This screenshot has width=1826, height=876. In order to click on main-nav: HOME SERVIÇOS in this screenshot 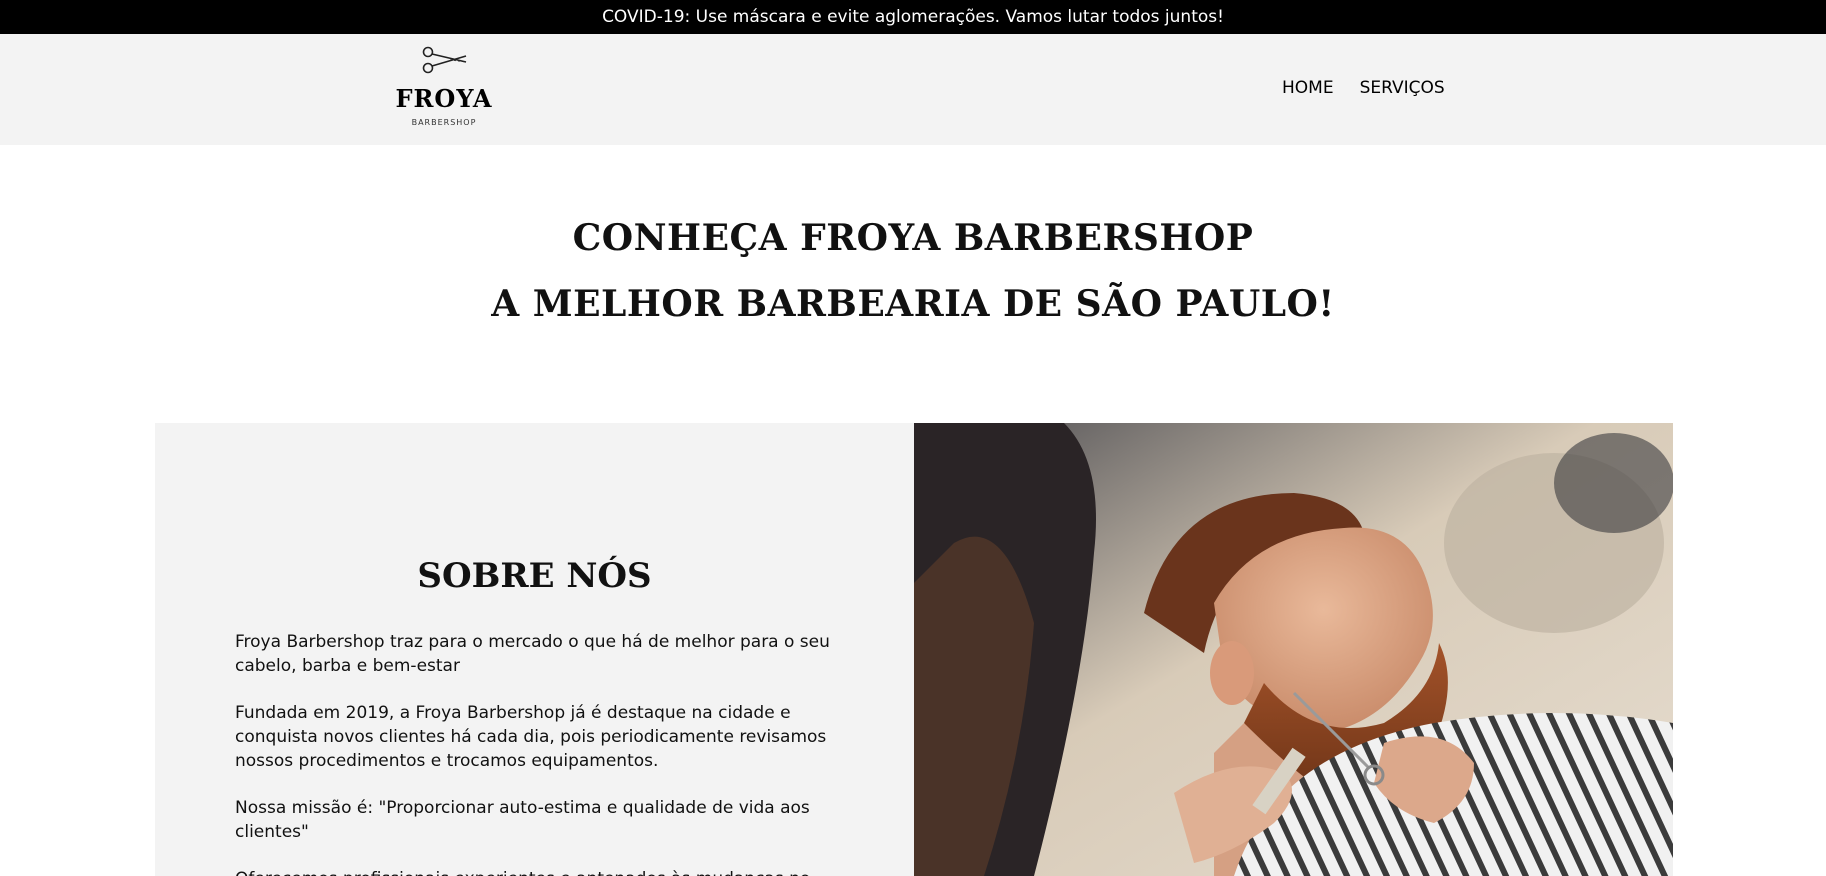, I will do `click(1363, 88)`.